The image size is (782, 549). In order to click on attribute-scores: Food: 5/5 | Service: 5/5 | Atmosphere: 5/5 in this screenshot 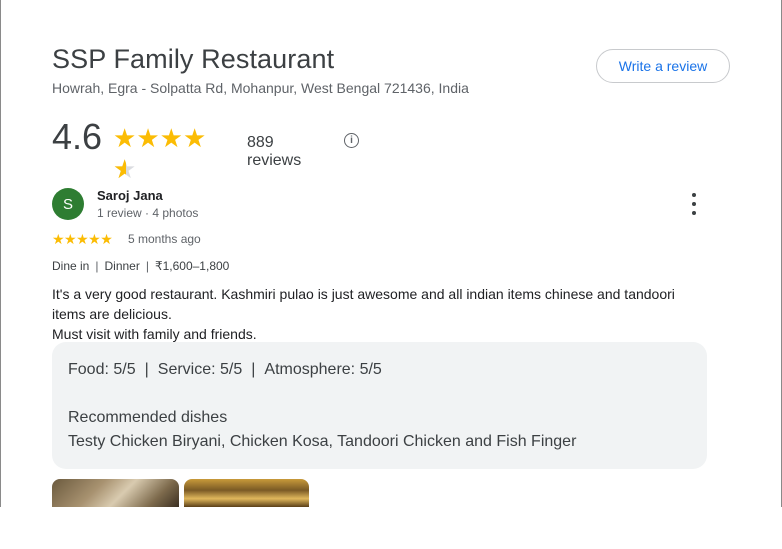, I will do `click(225, 370)`.